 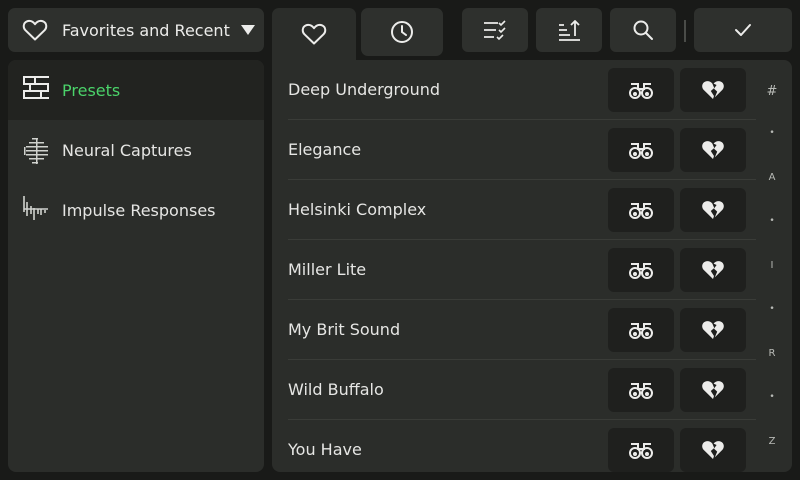 What do you see at coordinates (91, 90) in the screenshot?
I see `sidebar-item-label: Presets` at bounding box center [91, 90].